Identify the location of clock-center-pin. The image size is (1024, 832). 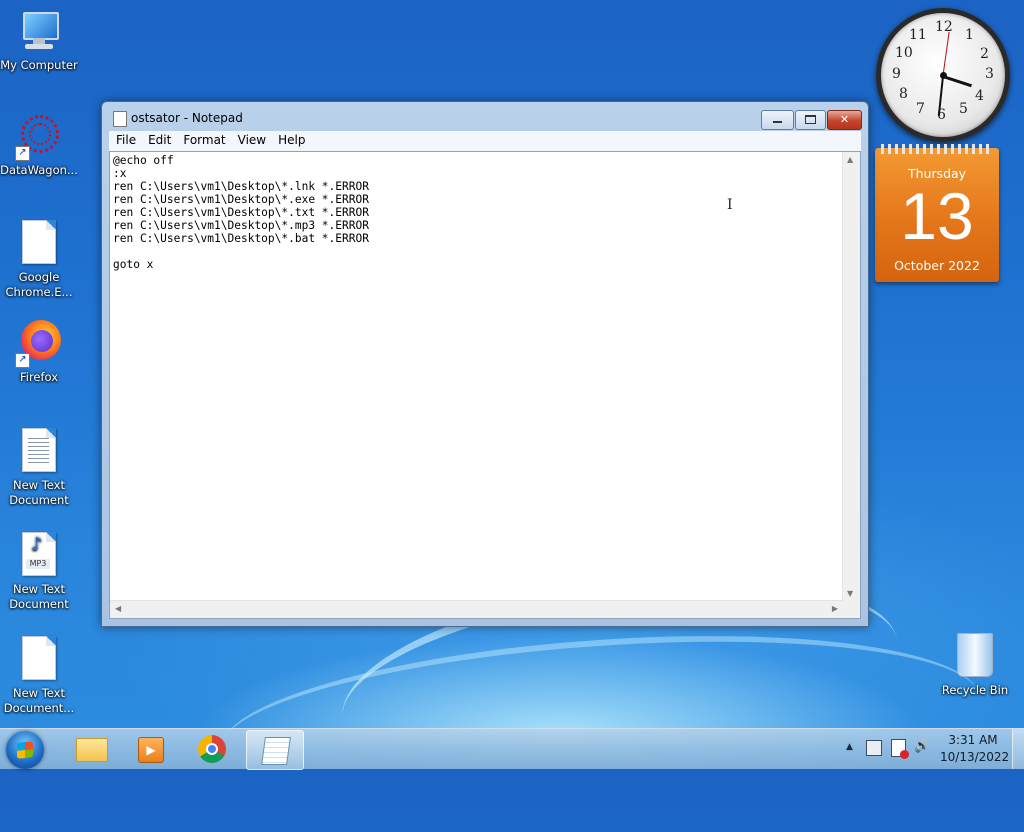
(943, 75).